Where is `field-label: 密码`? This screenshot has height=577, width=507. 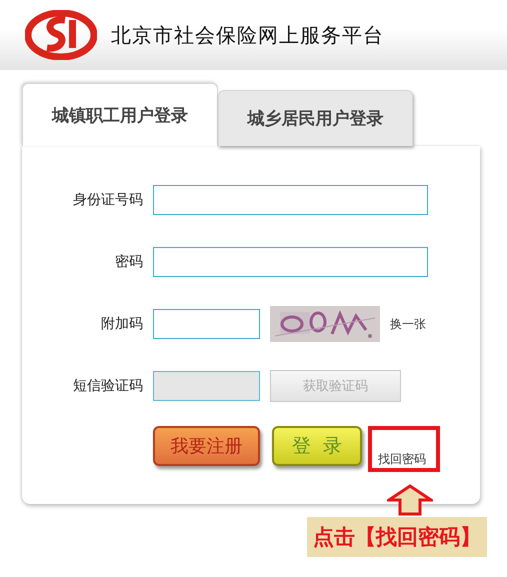
field-label: 密码 is located at coordinates (128, 262).